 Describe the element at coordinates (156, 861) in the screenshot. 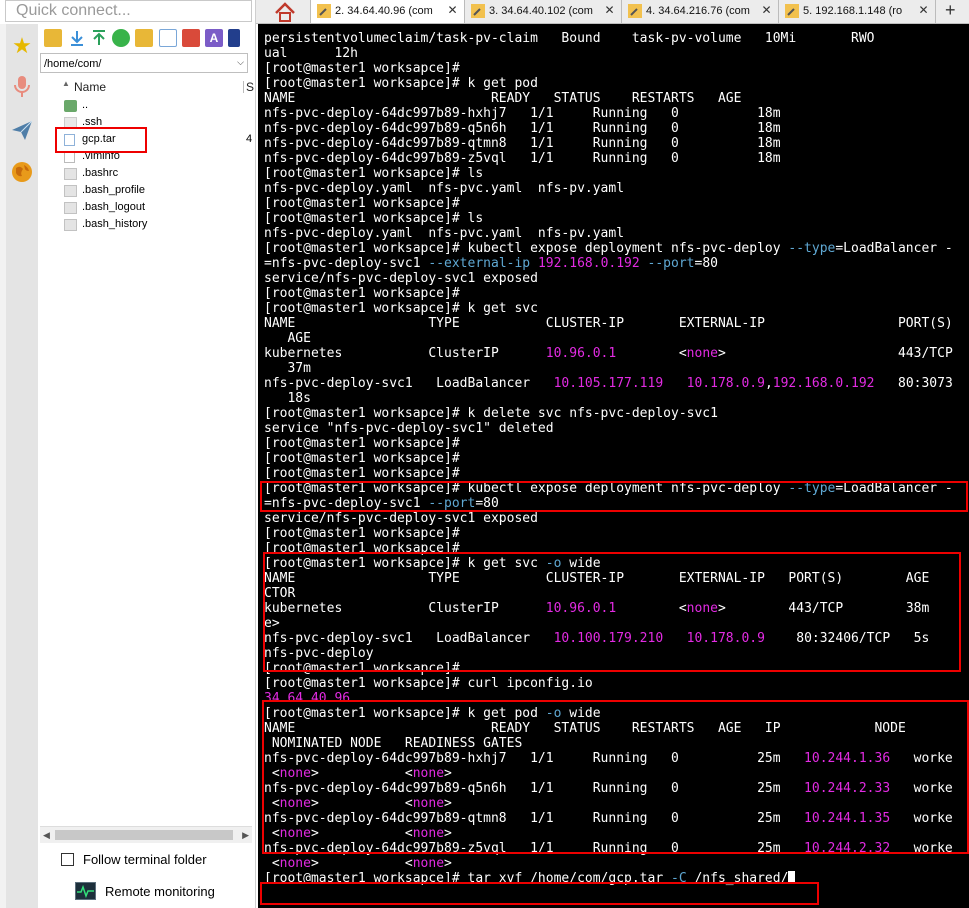

I see `follow-terminal-folder-option: Follow terminal folder` at that location.